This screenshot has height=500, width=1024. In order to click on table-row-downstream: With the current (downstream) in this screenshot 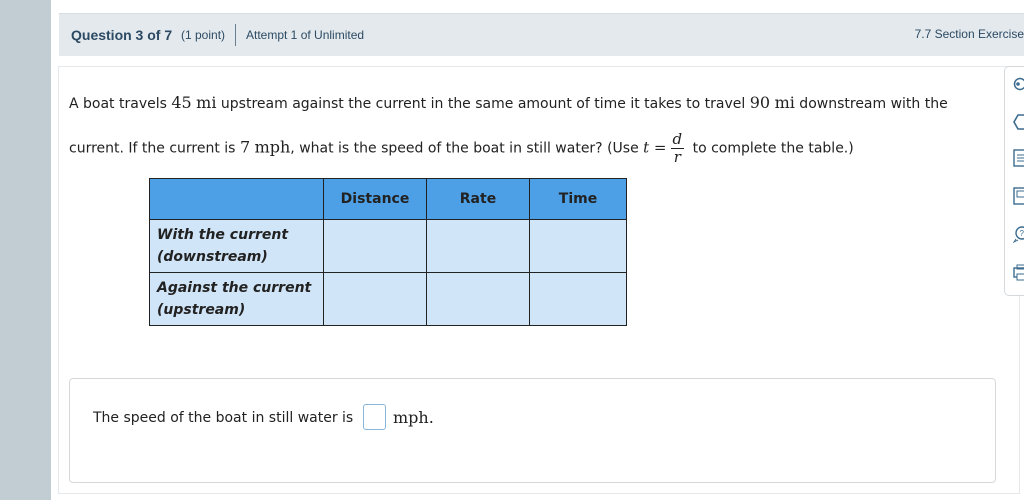, I will do `click(388, 246)`.